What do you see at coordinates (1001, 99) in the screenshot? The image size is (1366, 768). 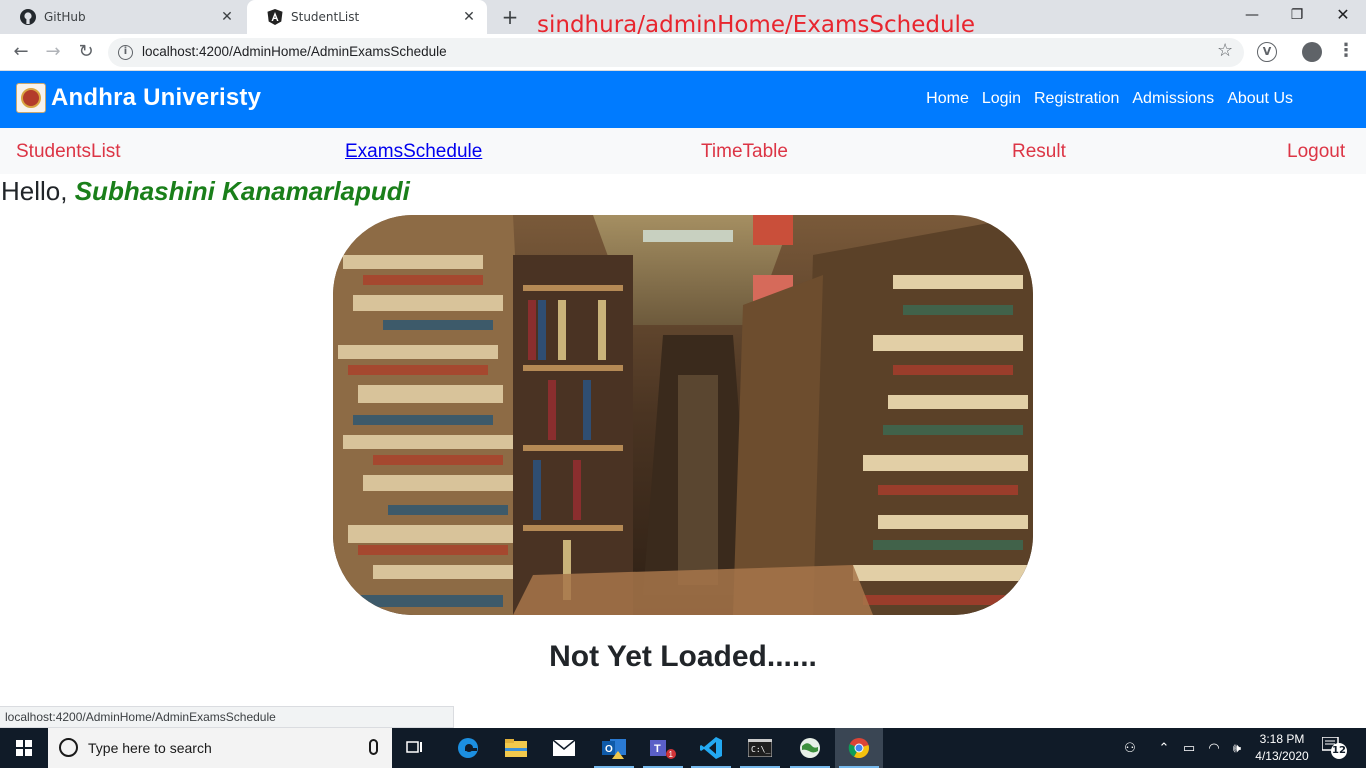 I see `nav-login: Login` at bounding box center [1001, 99].